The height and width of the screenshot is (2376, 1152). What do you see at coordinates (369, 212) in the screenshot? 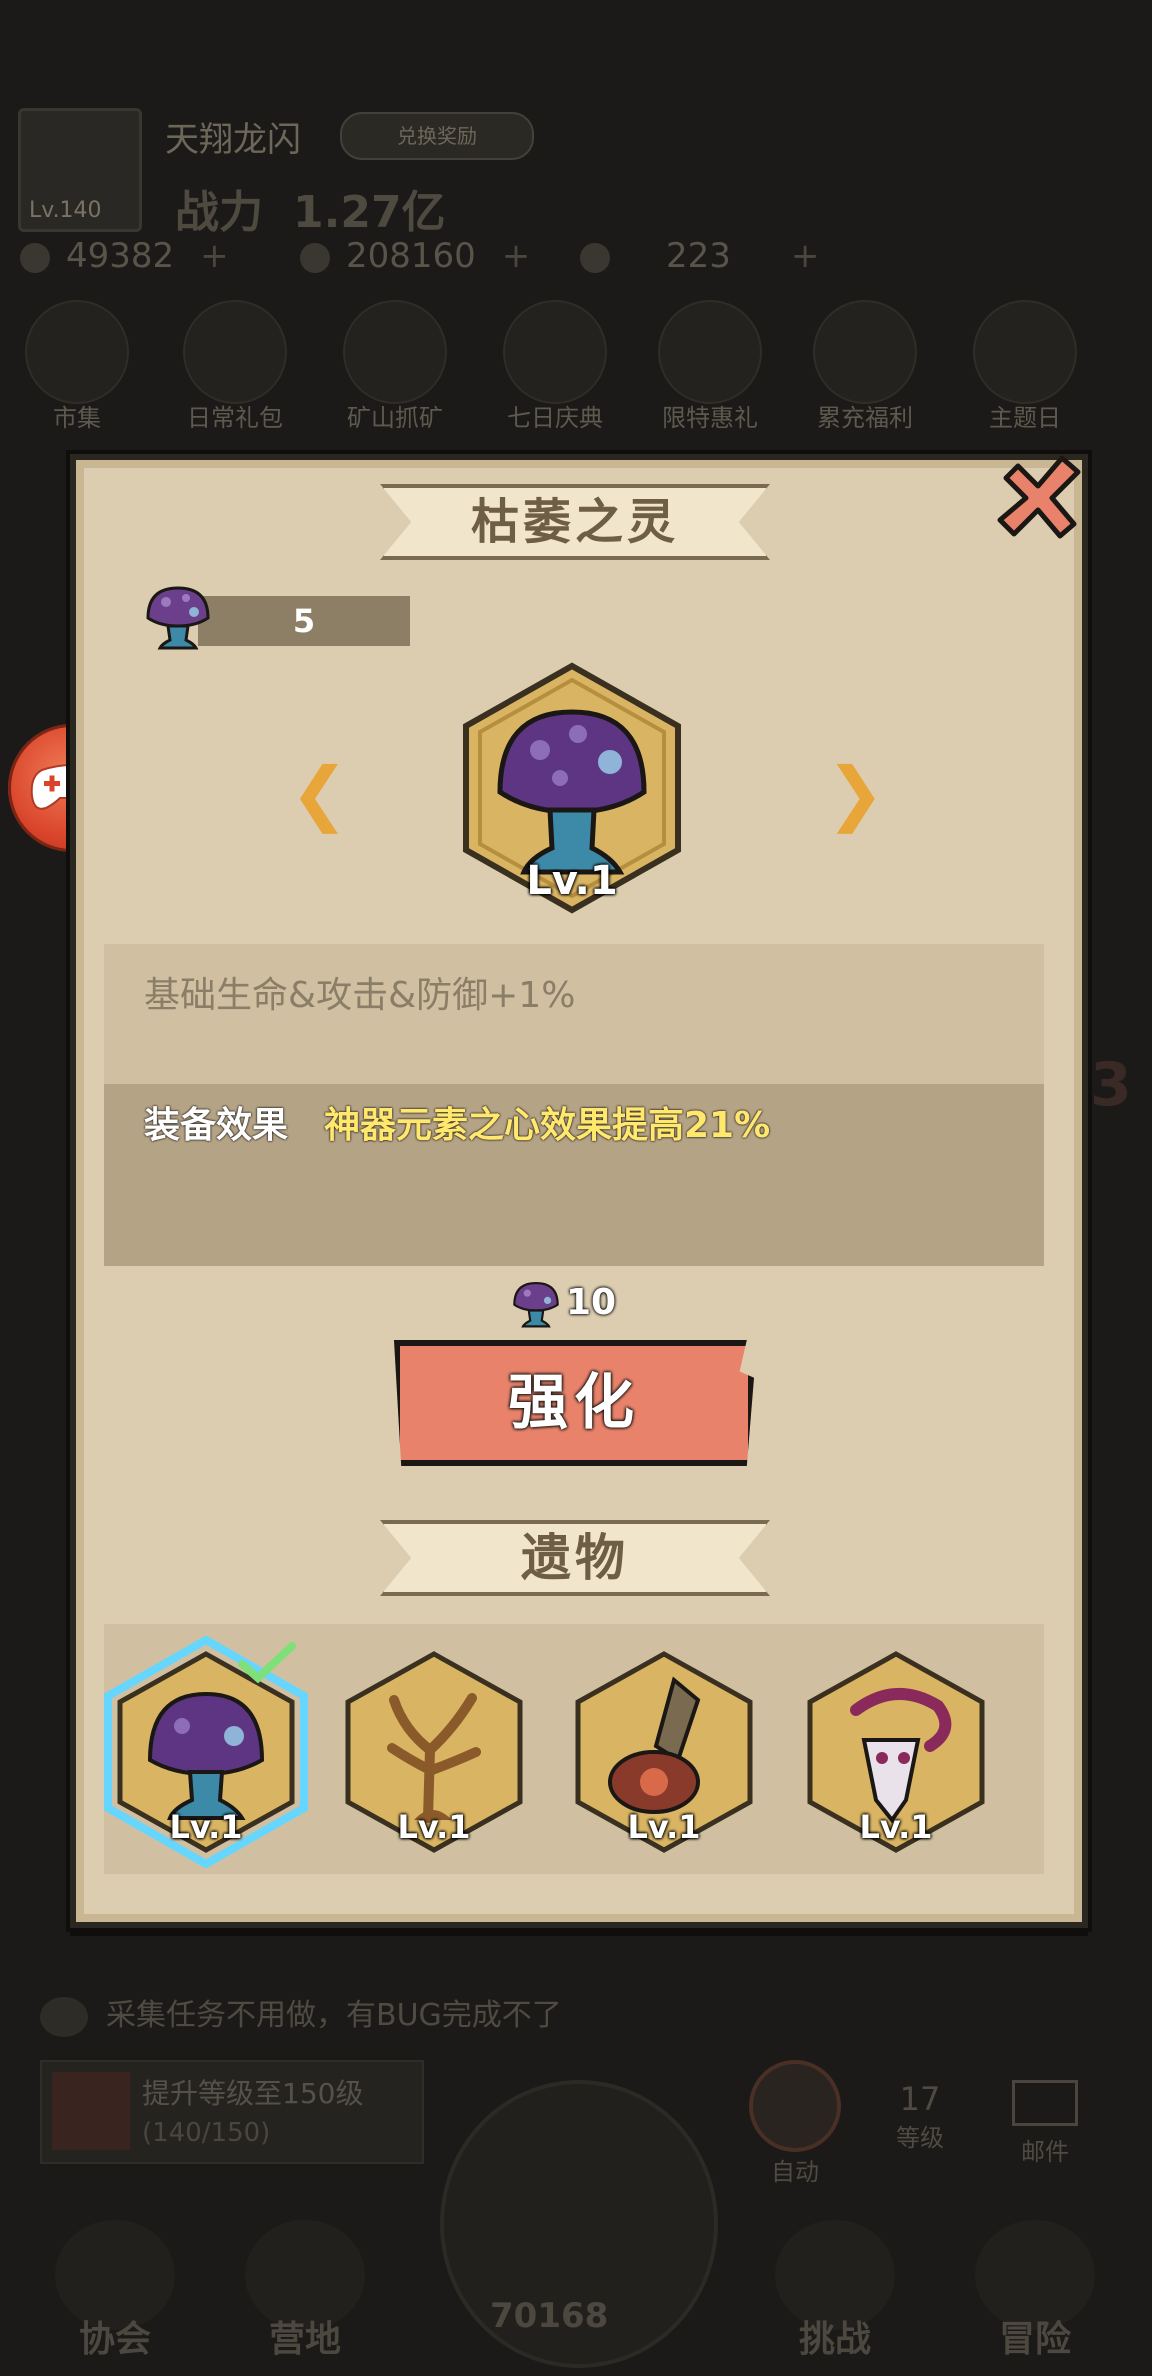
I see `power-value: 1.27亿` at bounding box center [369, 212].